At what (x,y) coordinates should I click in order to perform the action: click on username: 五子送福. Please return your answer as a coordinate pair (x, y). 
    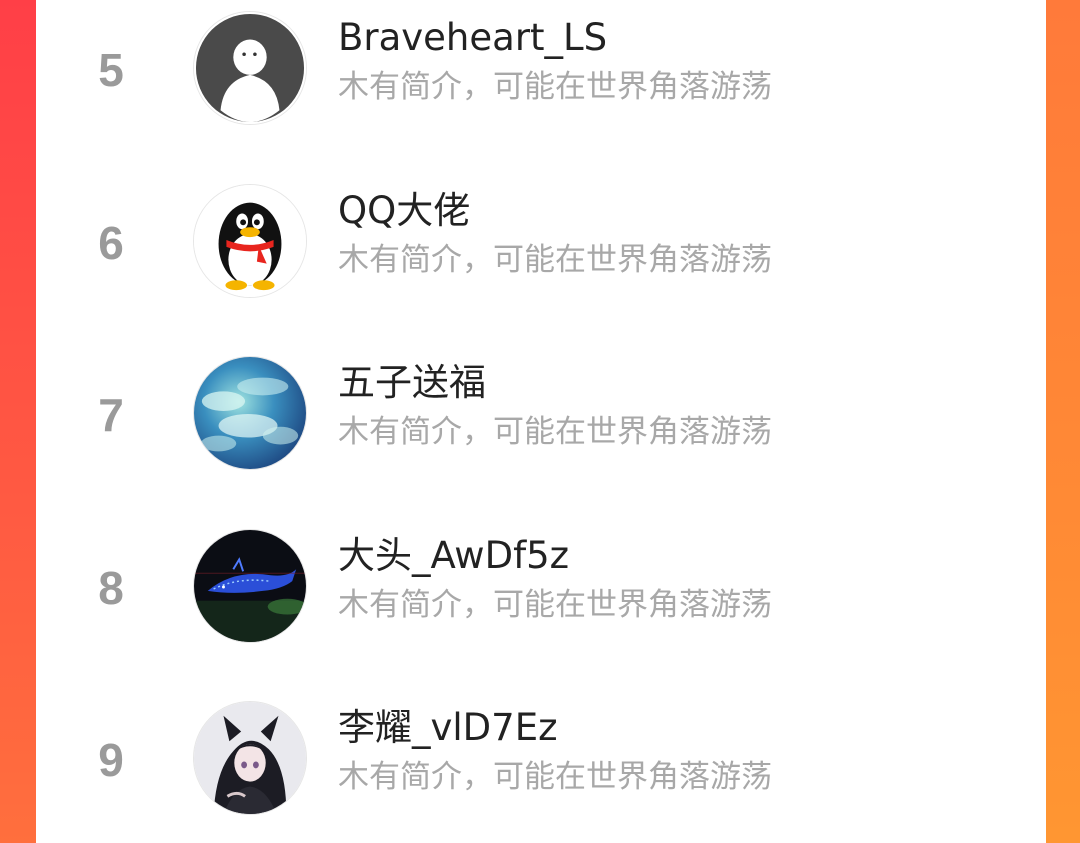
    Looking at the image, I should click on (412, 383).